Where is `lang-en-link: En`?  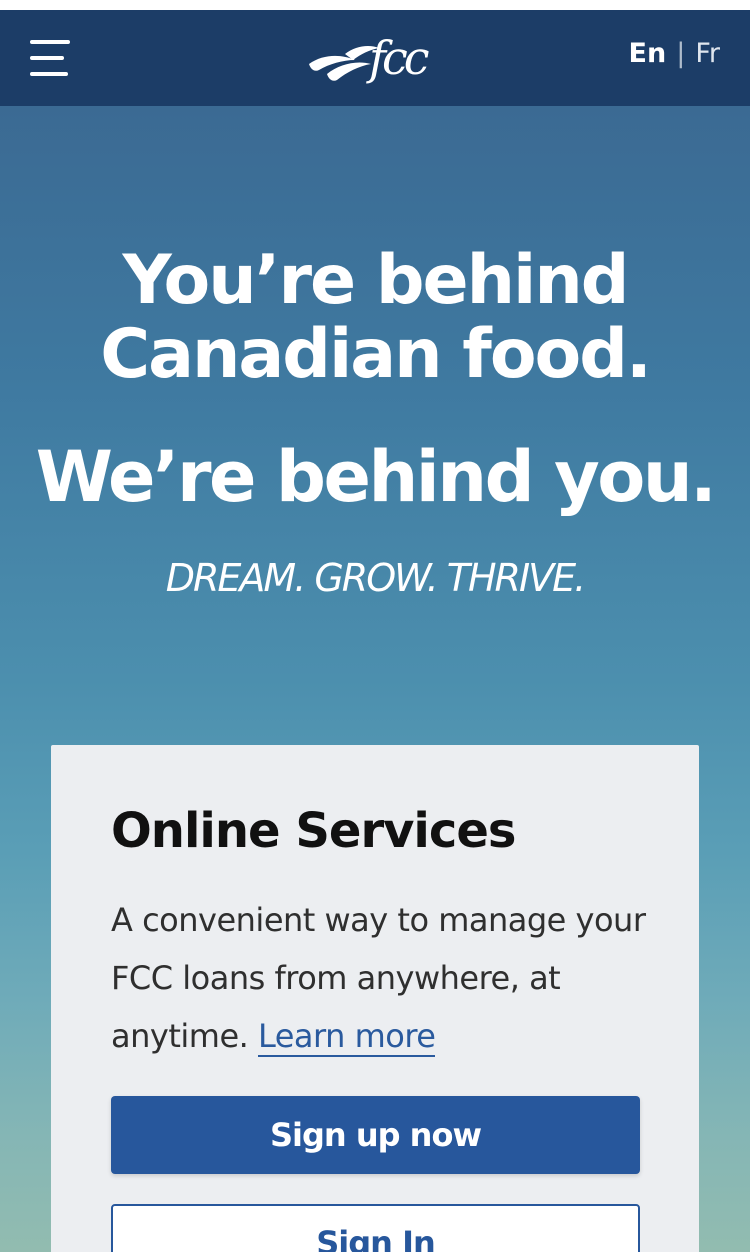 lang-en-link: En is located at coordinates (648, 53).